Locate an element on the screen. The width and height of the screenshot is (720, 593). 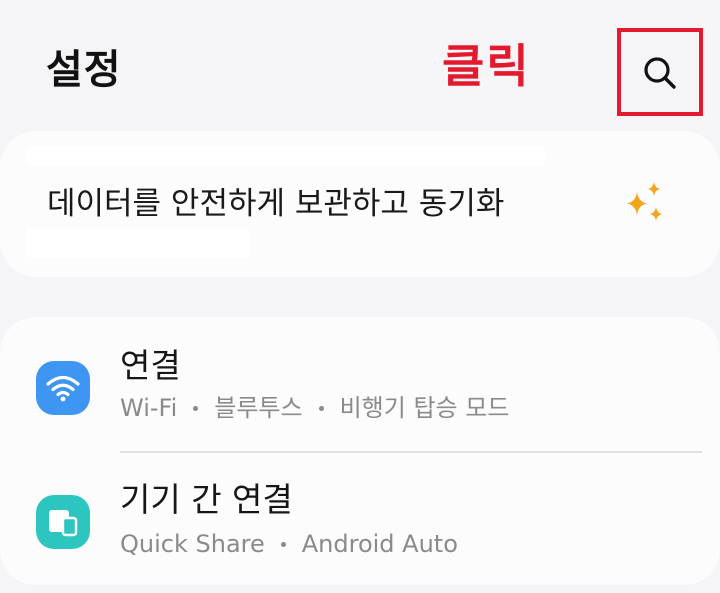
subtitle-bluetooth: 블루투스 is located at coordinates (258, 408).